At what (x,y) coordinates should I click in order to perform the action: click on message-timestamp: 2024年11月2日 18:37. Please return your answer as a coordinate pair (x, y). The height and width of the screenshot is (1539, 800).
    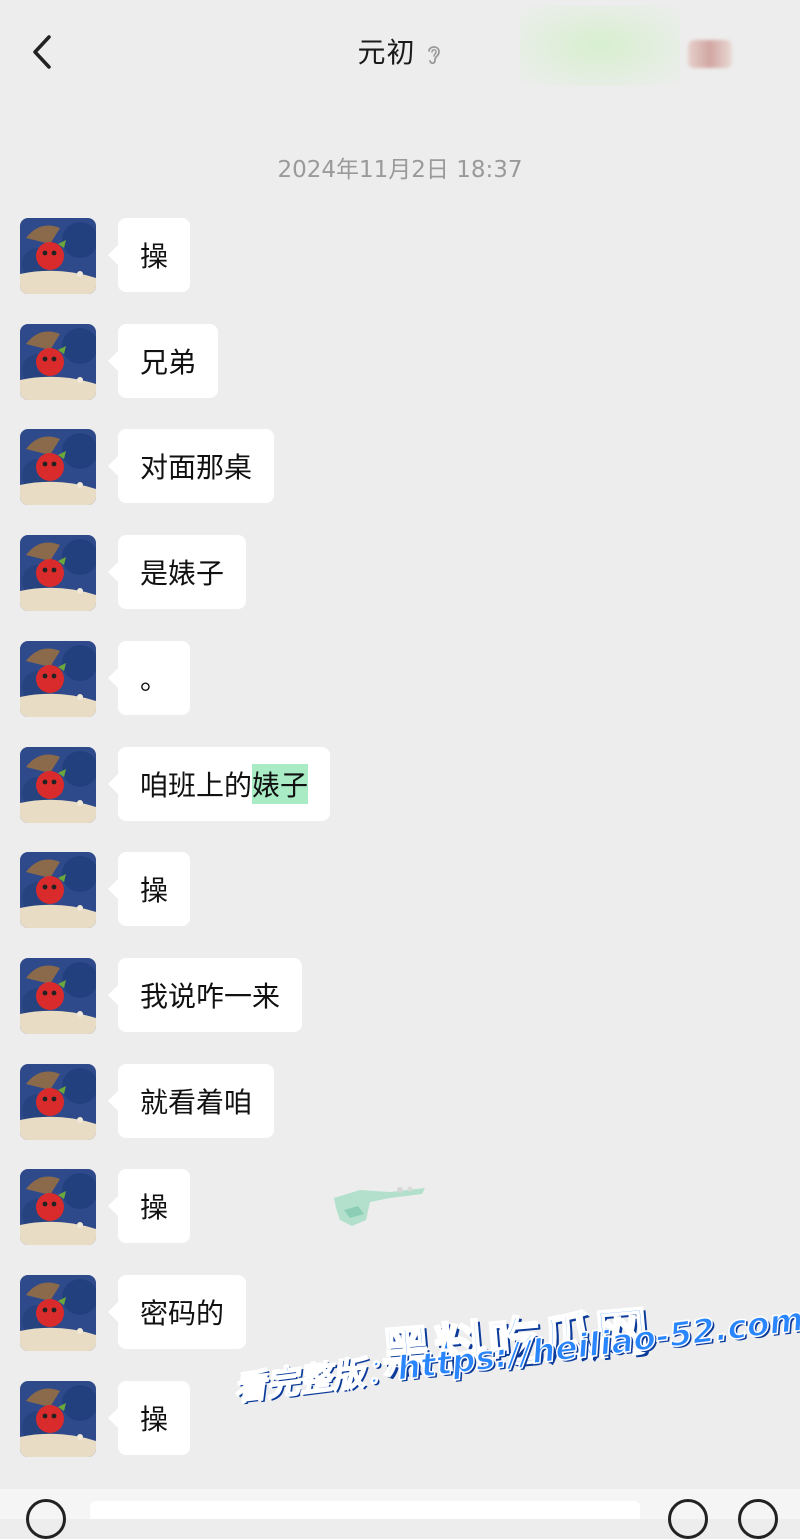
    Looking at the image, I should click on (400, 170).